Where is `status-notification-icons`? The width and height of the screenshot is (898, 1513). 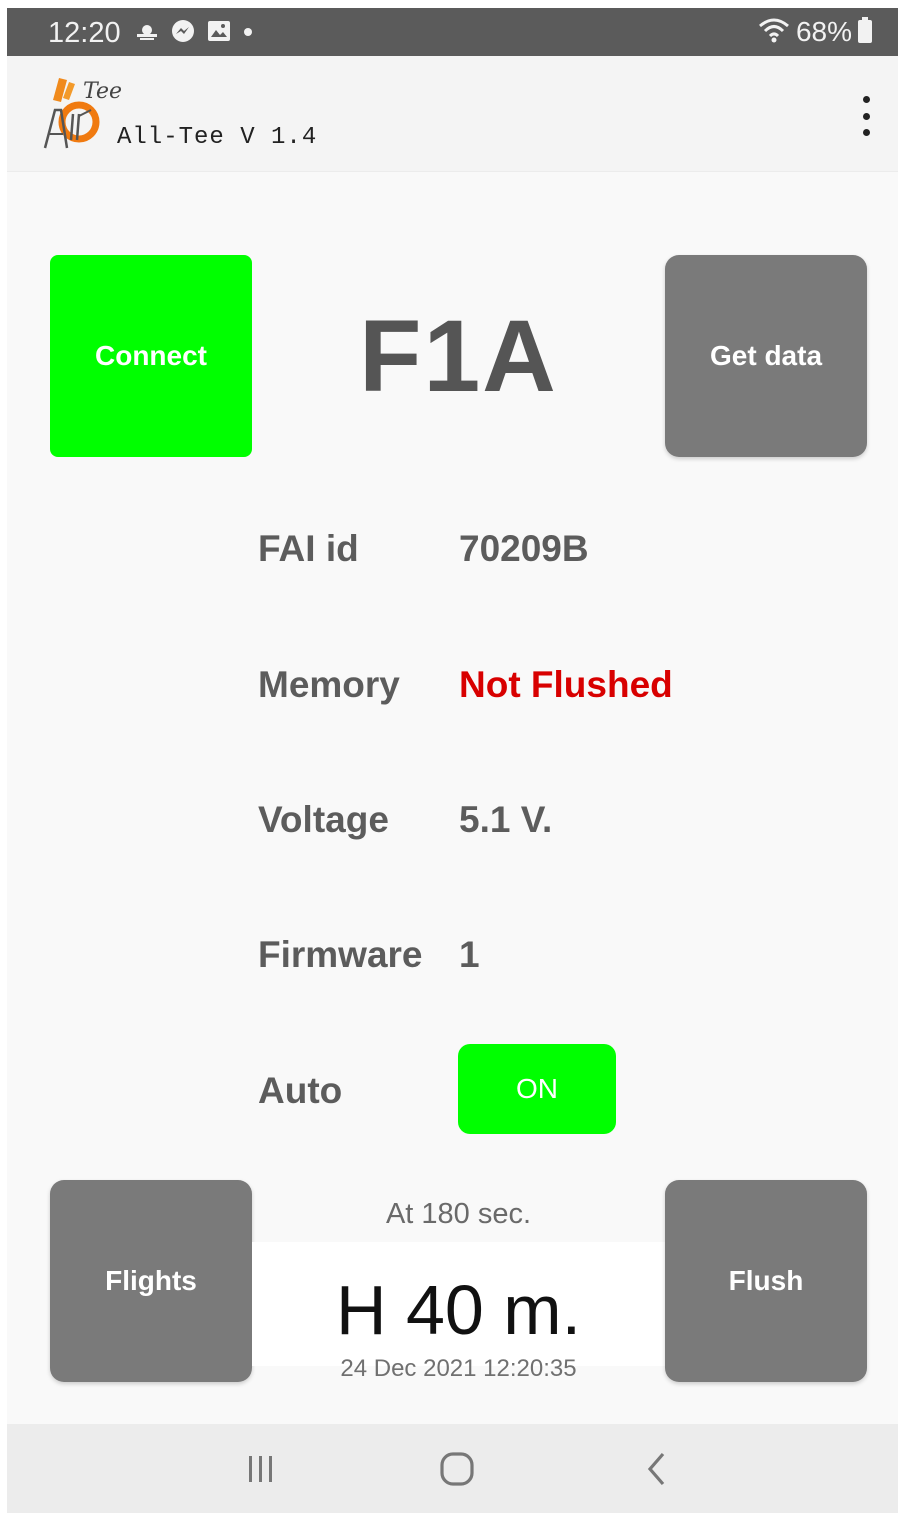
status-notification-icons is located at coordinates (194, 33).